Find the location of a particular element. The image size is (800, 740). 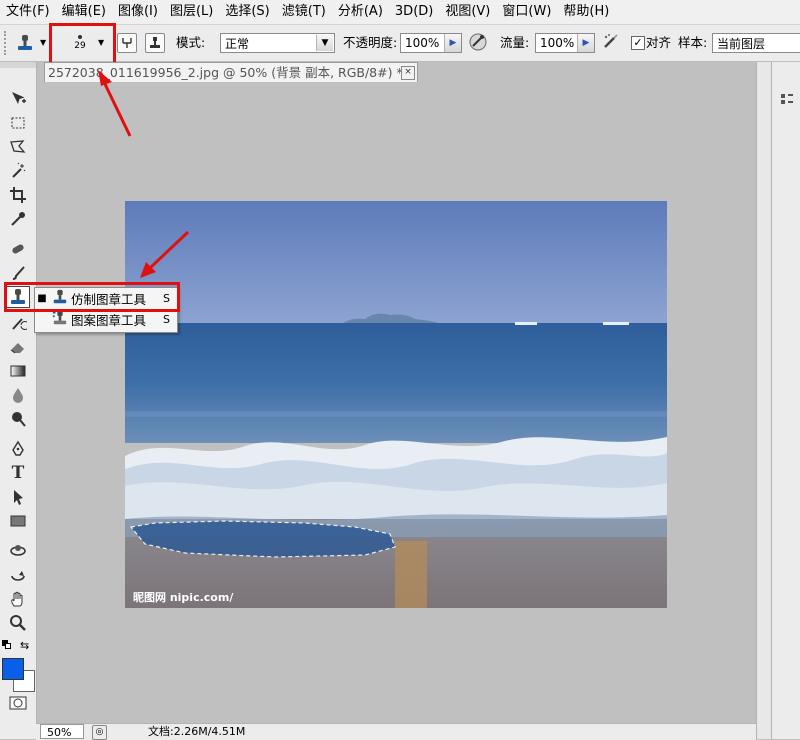

arrow-down-icon is located at coordinates (169, 250).